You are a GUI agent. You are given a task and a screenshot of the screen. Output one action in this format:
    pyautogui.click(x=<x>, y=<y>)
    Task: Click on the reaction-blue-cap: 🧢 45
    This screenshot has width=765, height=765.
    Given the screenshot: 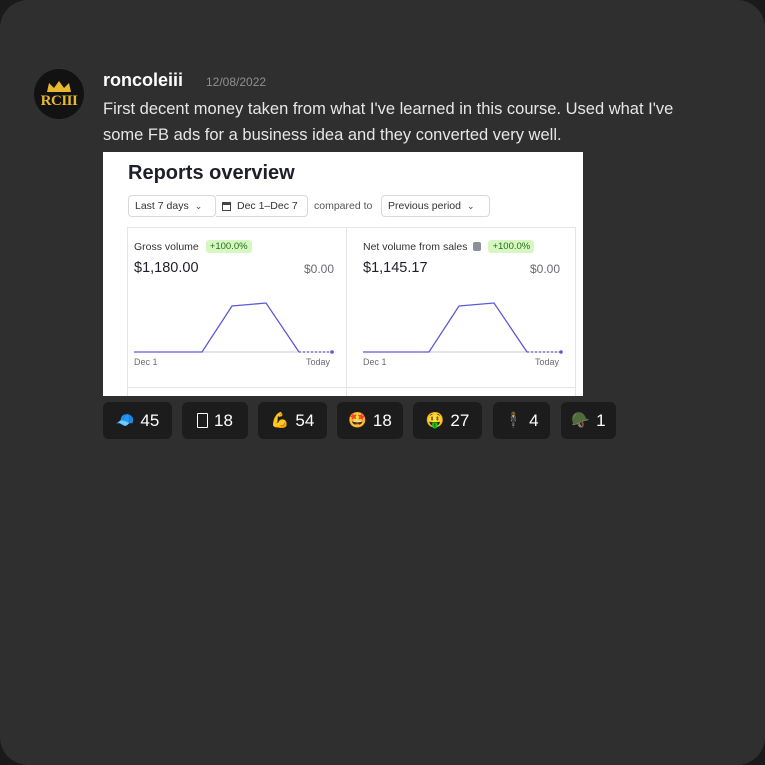 What is the action you would take?
    pyautogui.click(x=137, y=420)
    